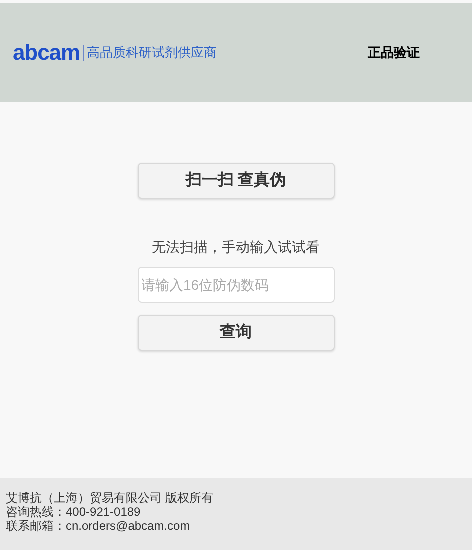 The image size is (472, 550). I want to click on logo-divider, so click(83, 52).